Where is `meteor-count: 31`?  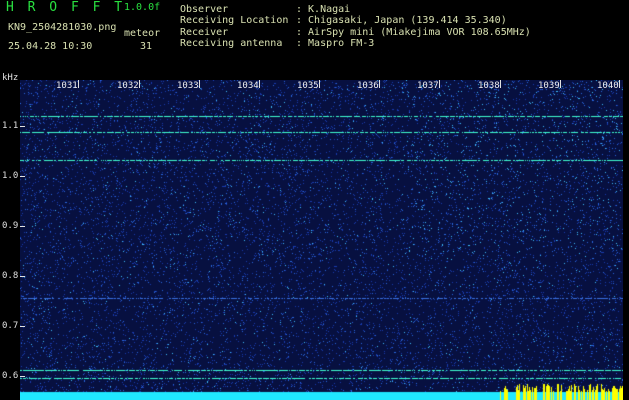 meteor-count: 31 is located at coordinates (146, 46).